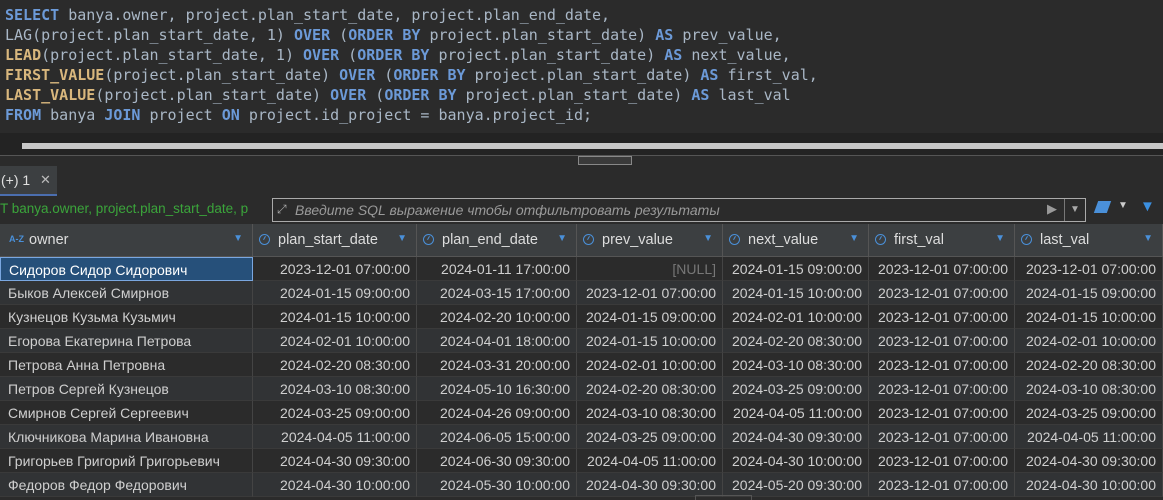 This screenshot has height=500, width=1163. What do you see at coordinates (1147, 206) in the screenshot?
I see `funnel-icon: ▼` at bounding box center [1147, 206].